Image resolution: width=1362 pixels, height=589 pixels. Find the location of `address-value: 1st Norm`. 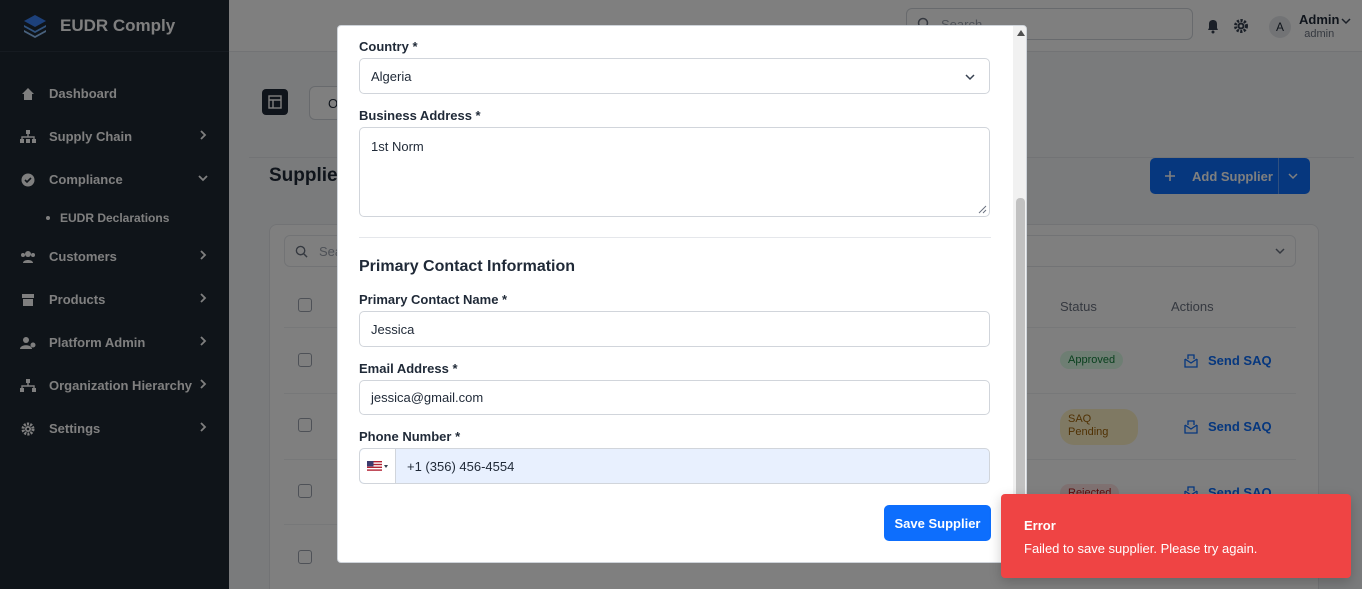

address-value: 1st Norm is located at coordinates (397, 146).